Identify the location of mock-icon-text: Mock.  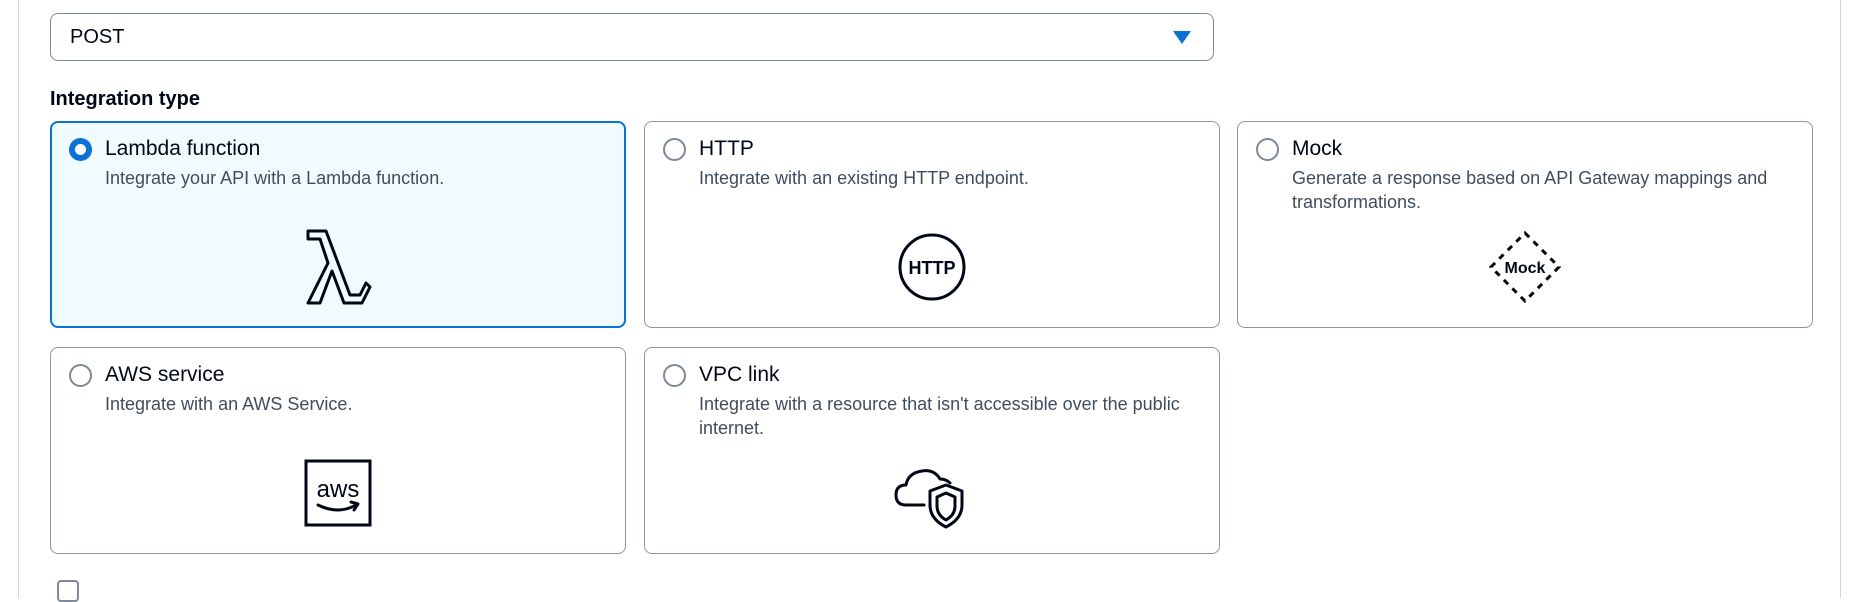
(1525, 268).